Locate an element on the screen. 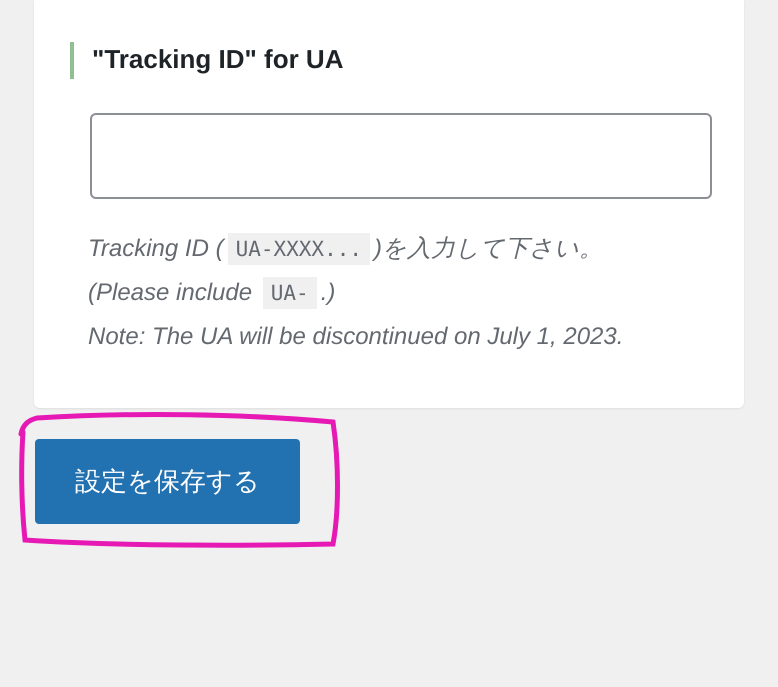 The width and height of the screenshot is (778, 687). tracking-id-field is located at coordinates (401, 156).